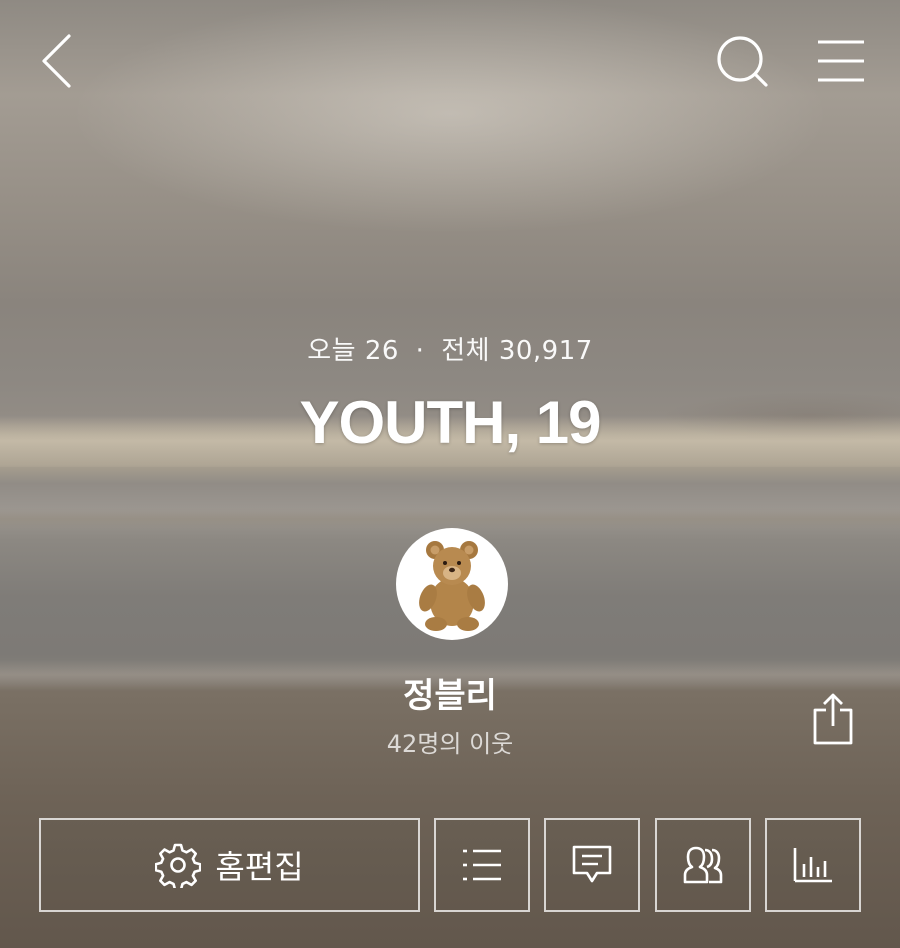 The height and width of the screenshot is (948, 900). What do you see at coordinates (178, 865) in the screenshot?
I see `gear-icon` at bounding box center [178, 865].